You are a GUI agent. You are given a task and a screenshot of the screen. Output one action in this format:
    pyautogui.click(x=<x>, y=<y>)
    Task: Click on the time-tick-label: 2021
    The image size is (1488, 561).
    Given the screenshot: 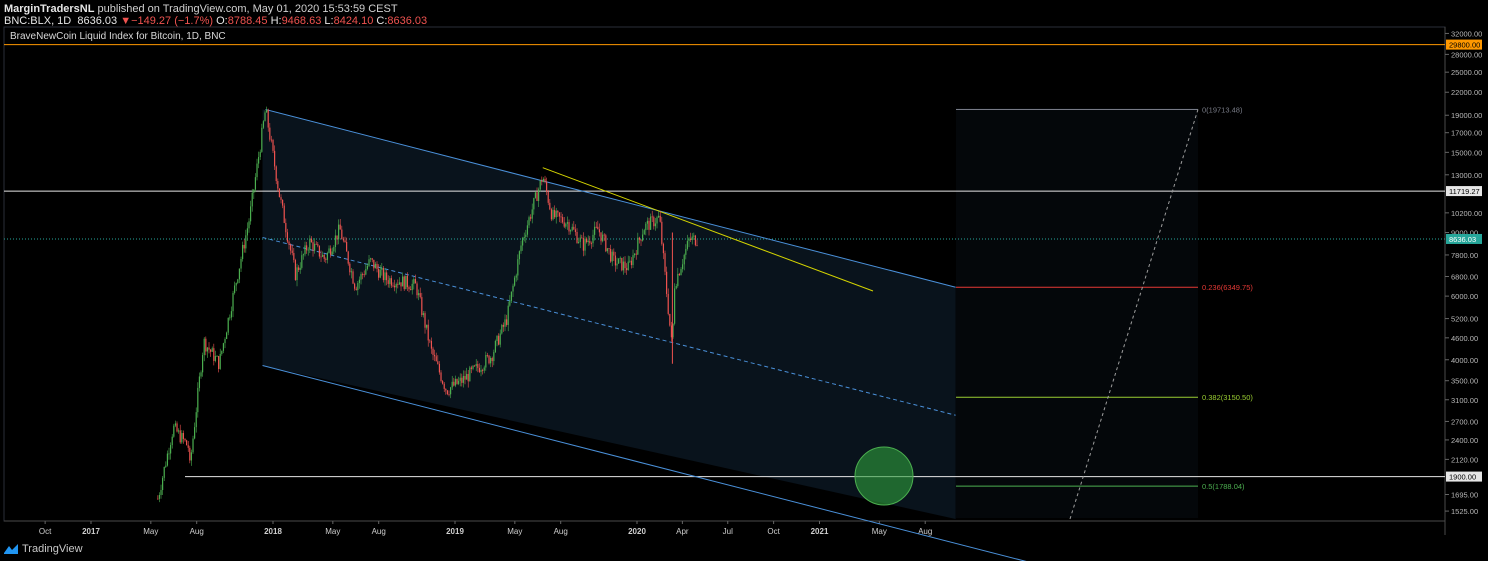 What is the action you would take?
    pyautogui.click(x=820, y=531)
    